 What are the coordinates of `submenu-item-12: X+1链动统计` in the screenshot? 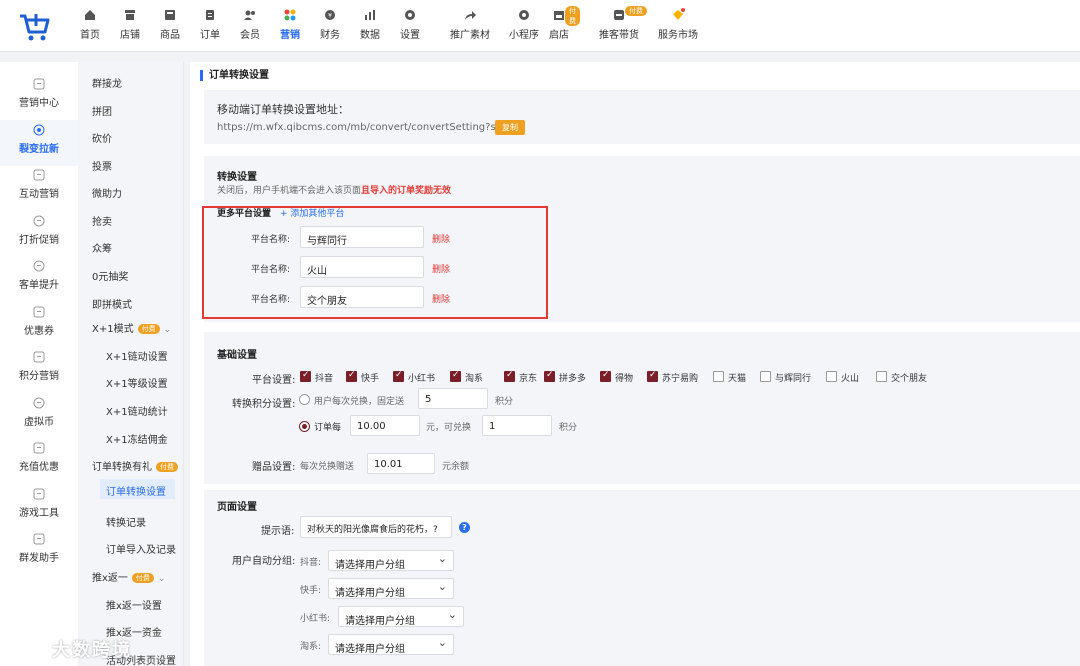 It's located at (137, 410).